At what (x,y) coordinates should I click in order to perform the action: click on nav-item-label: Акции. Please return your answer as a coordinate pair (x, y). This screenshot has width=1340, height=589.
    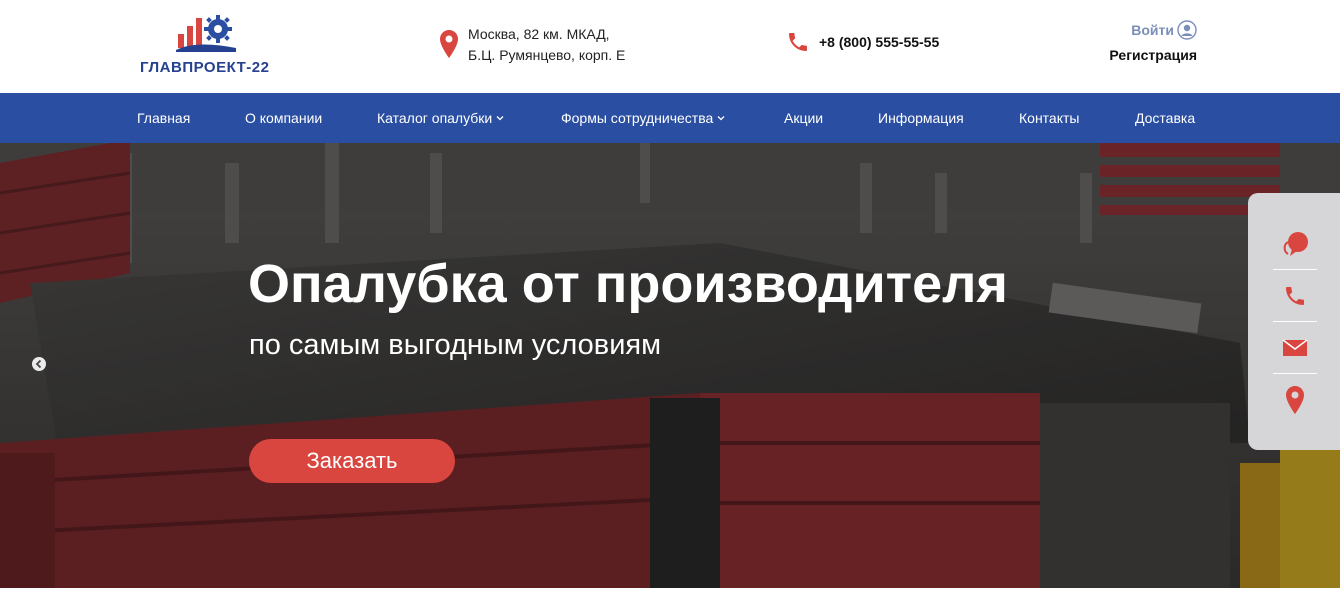
    Looking at the image, I should click on (804, 118).